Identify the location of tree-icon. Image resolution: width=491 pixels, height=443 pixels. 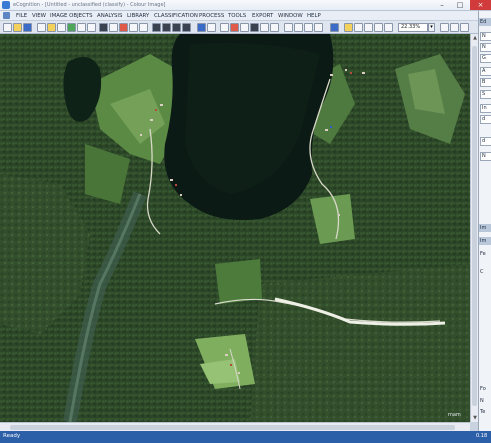
(71, 27).